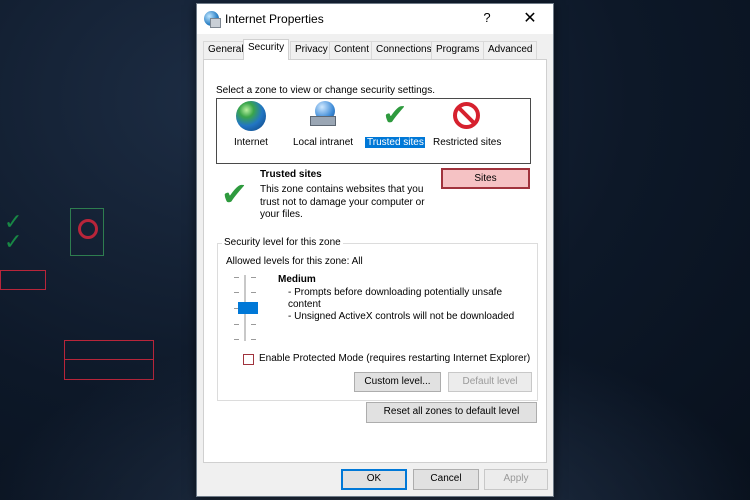 This screenshot has height=500, width=750. What do you see at coordinates (487, 19) in the screenshot?
I see `help-button: ?` at bounding box center [487, 19].